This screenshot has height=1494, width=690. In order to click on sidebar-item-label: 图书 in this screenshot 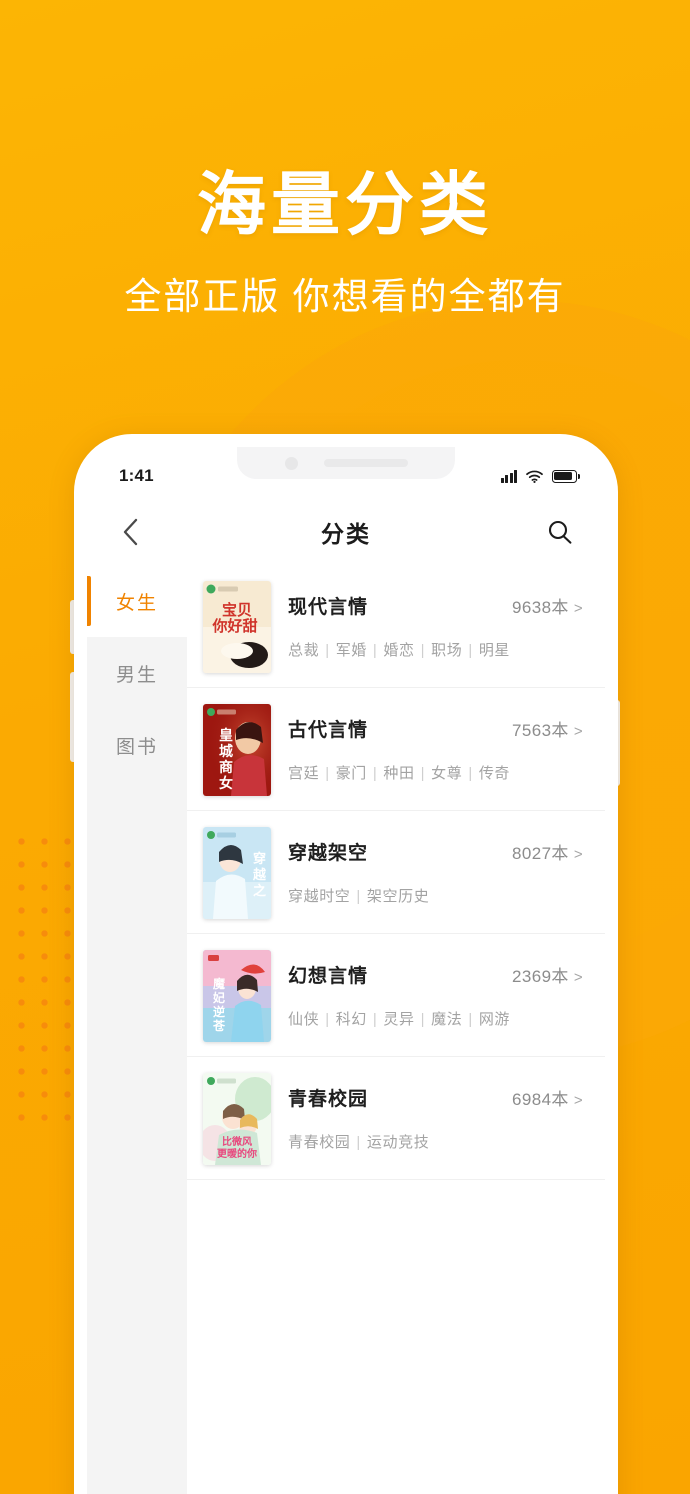, I will do `click(136, 747)`.